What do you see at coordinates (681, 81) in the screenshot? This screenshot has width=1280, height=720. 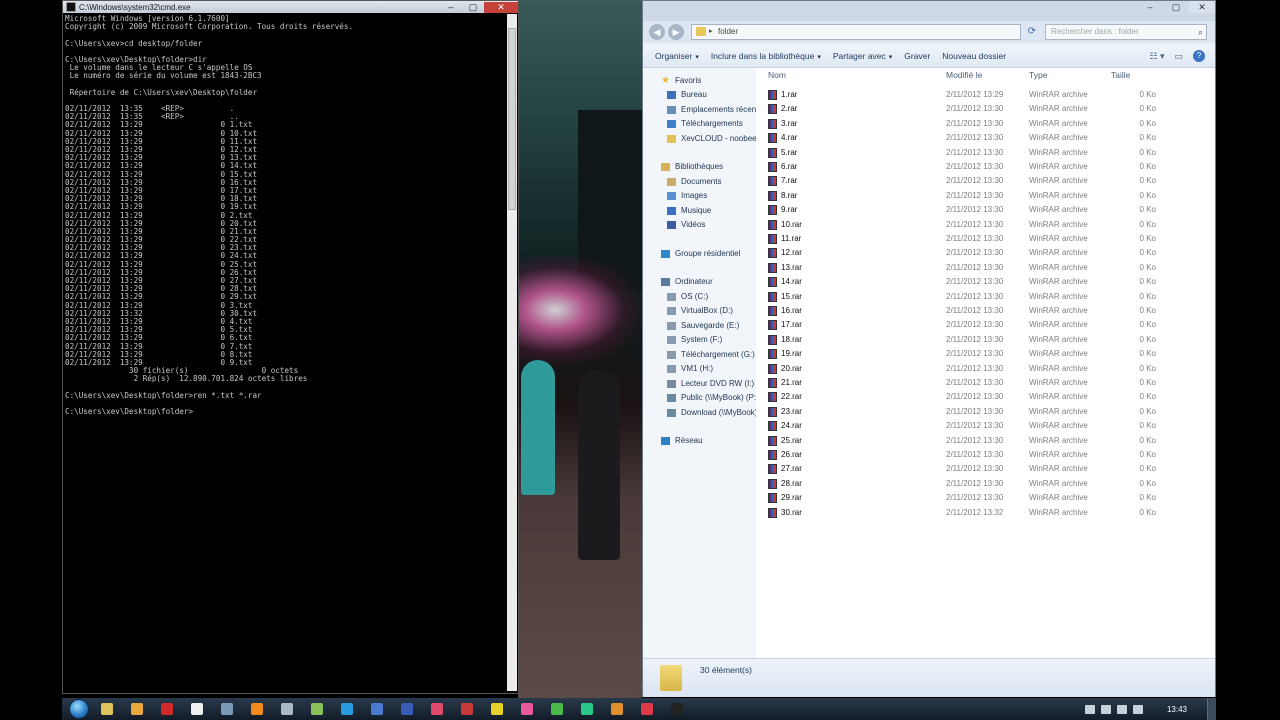 I see `nav-item: ★ Favoris` at bounding box center [681, 81].